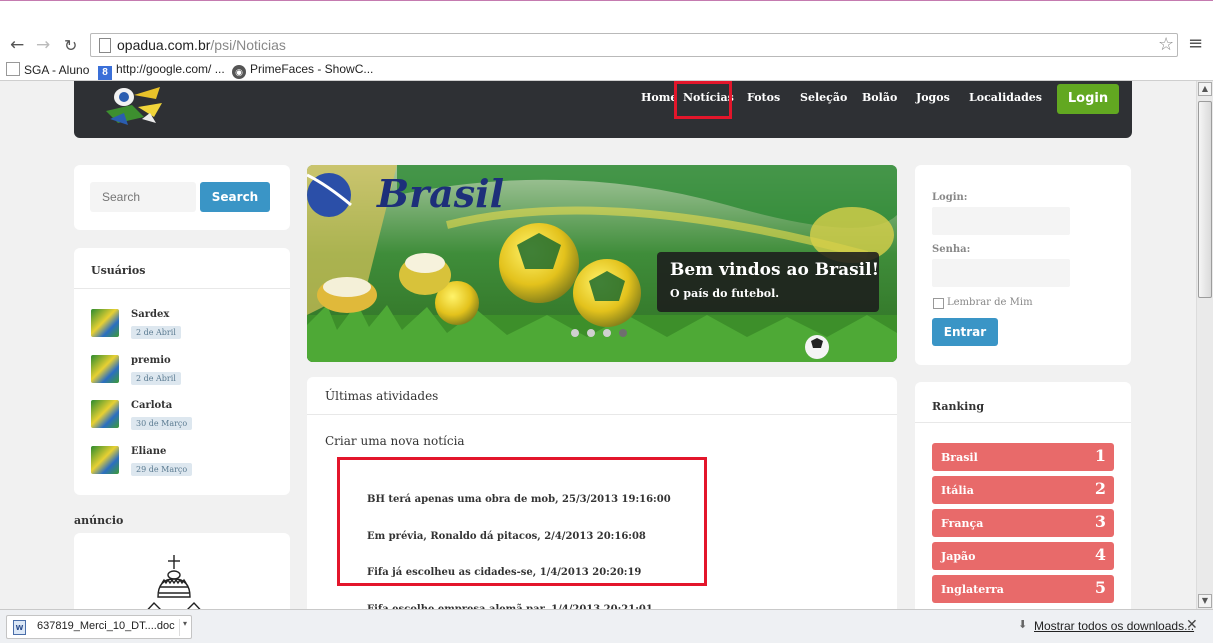 Image resolution: width=1213 pixels, height=643 pixels. I want to click on ranking-header: Ranking, so click(1023, 402).